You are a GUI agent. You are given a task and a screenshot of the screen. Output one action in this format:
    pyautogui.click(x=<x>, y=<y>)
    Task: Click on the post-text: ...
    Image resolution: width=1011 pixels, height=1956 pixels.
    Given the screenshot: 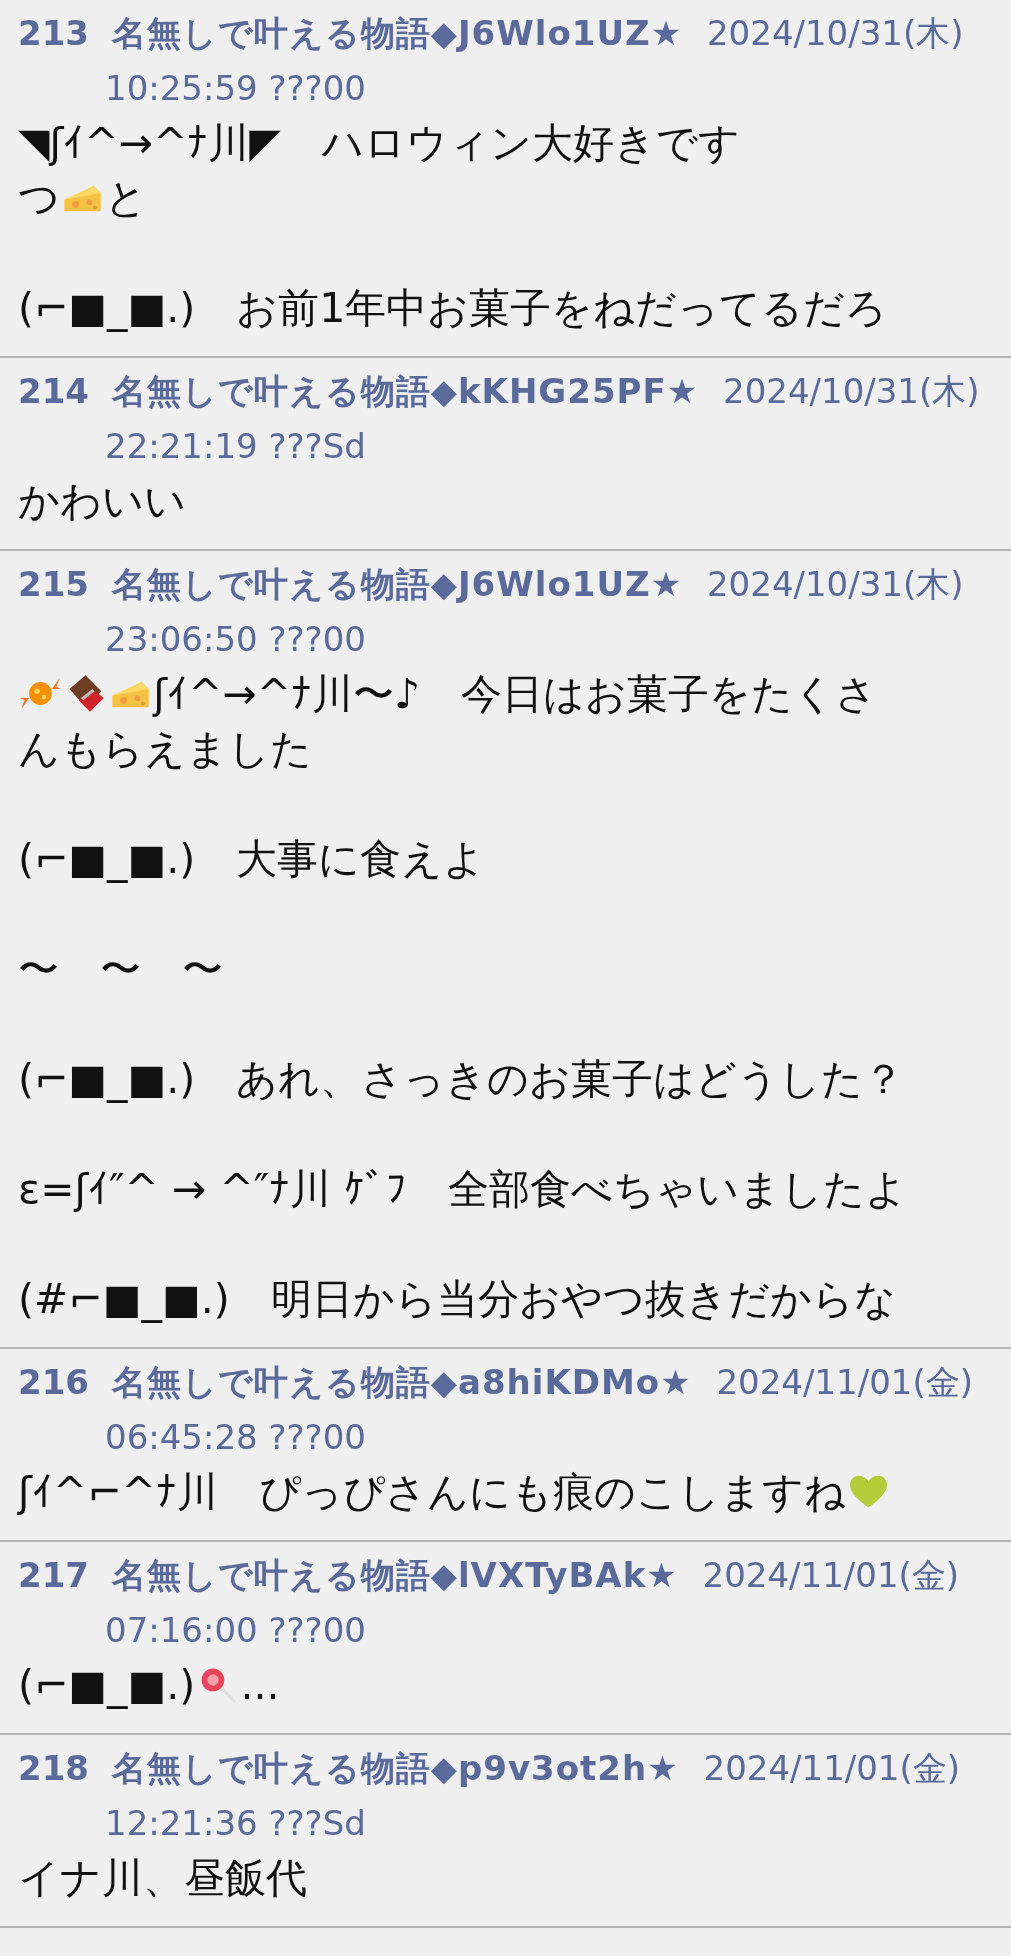 What is the action you would take?
    pyautogui.click(x=260, y=1685)
    